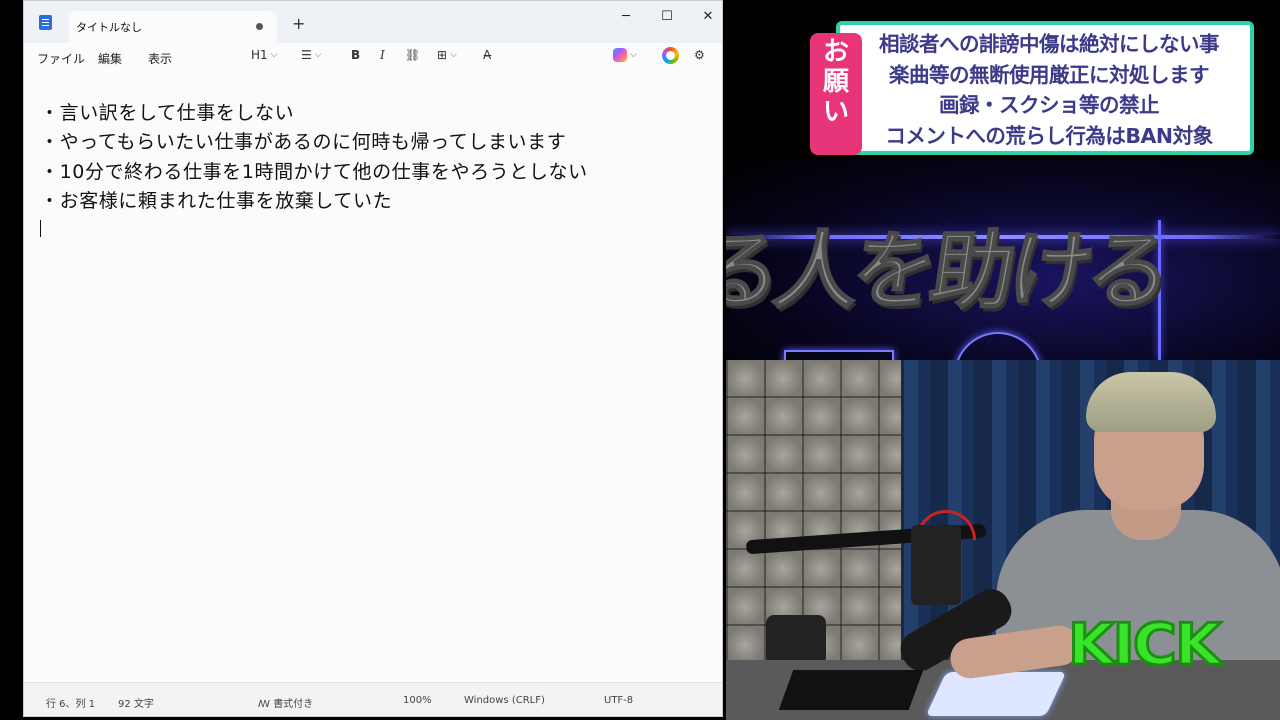  I want to click on settings-button: ⚙, so click(699, 55).